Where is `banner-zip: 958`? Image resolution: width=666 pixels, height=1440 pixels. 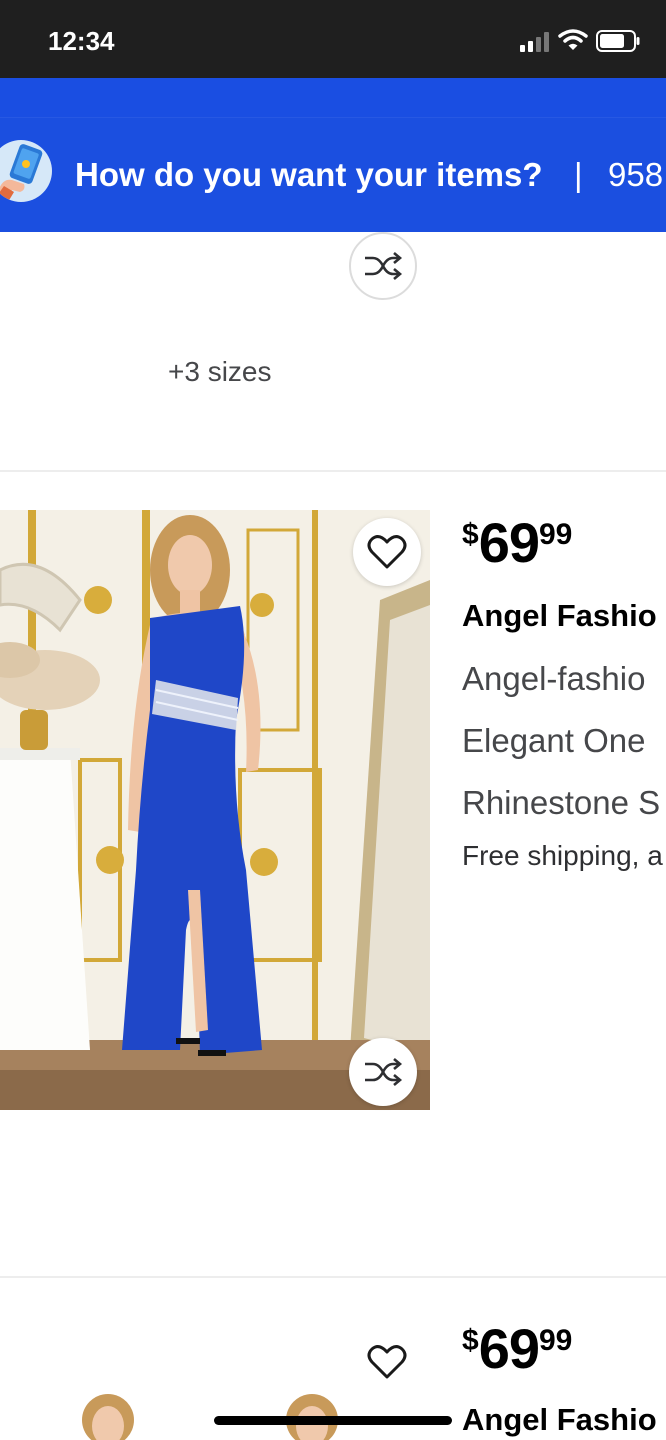
banner-zip: 958 is located at coordinates (636, 174).